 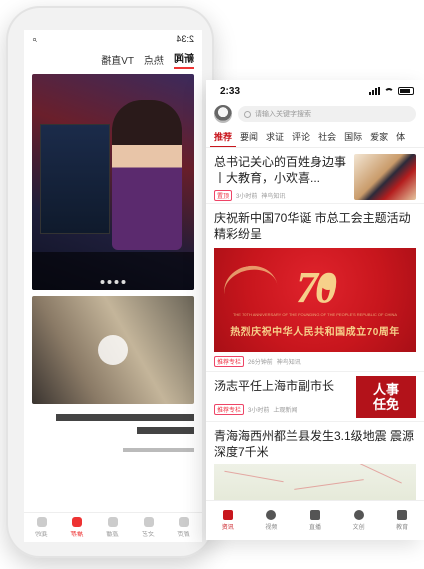 I want to click on back-studio-screen, so click(x=75, y=179).